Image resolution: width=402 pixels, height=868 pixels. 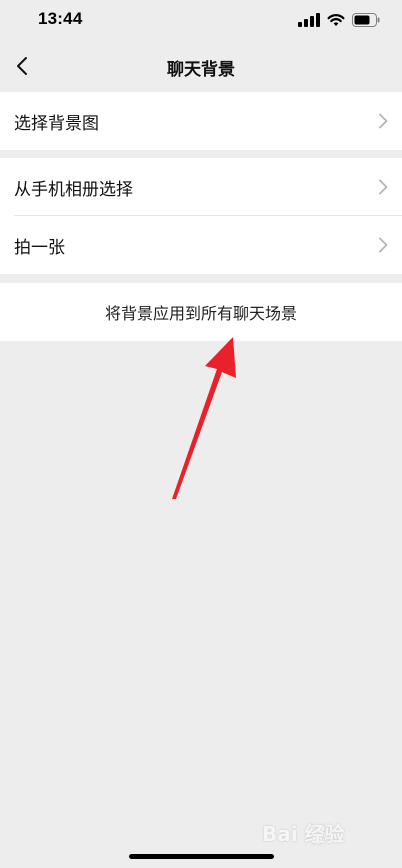 I want to click on from-album-cell: 从手机相册选择, so click(x=201, y=187).